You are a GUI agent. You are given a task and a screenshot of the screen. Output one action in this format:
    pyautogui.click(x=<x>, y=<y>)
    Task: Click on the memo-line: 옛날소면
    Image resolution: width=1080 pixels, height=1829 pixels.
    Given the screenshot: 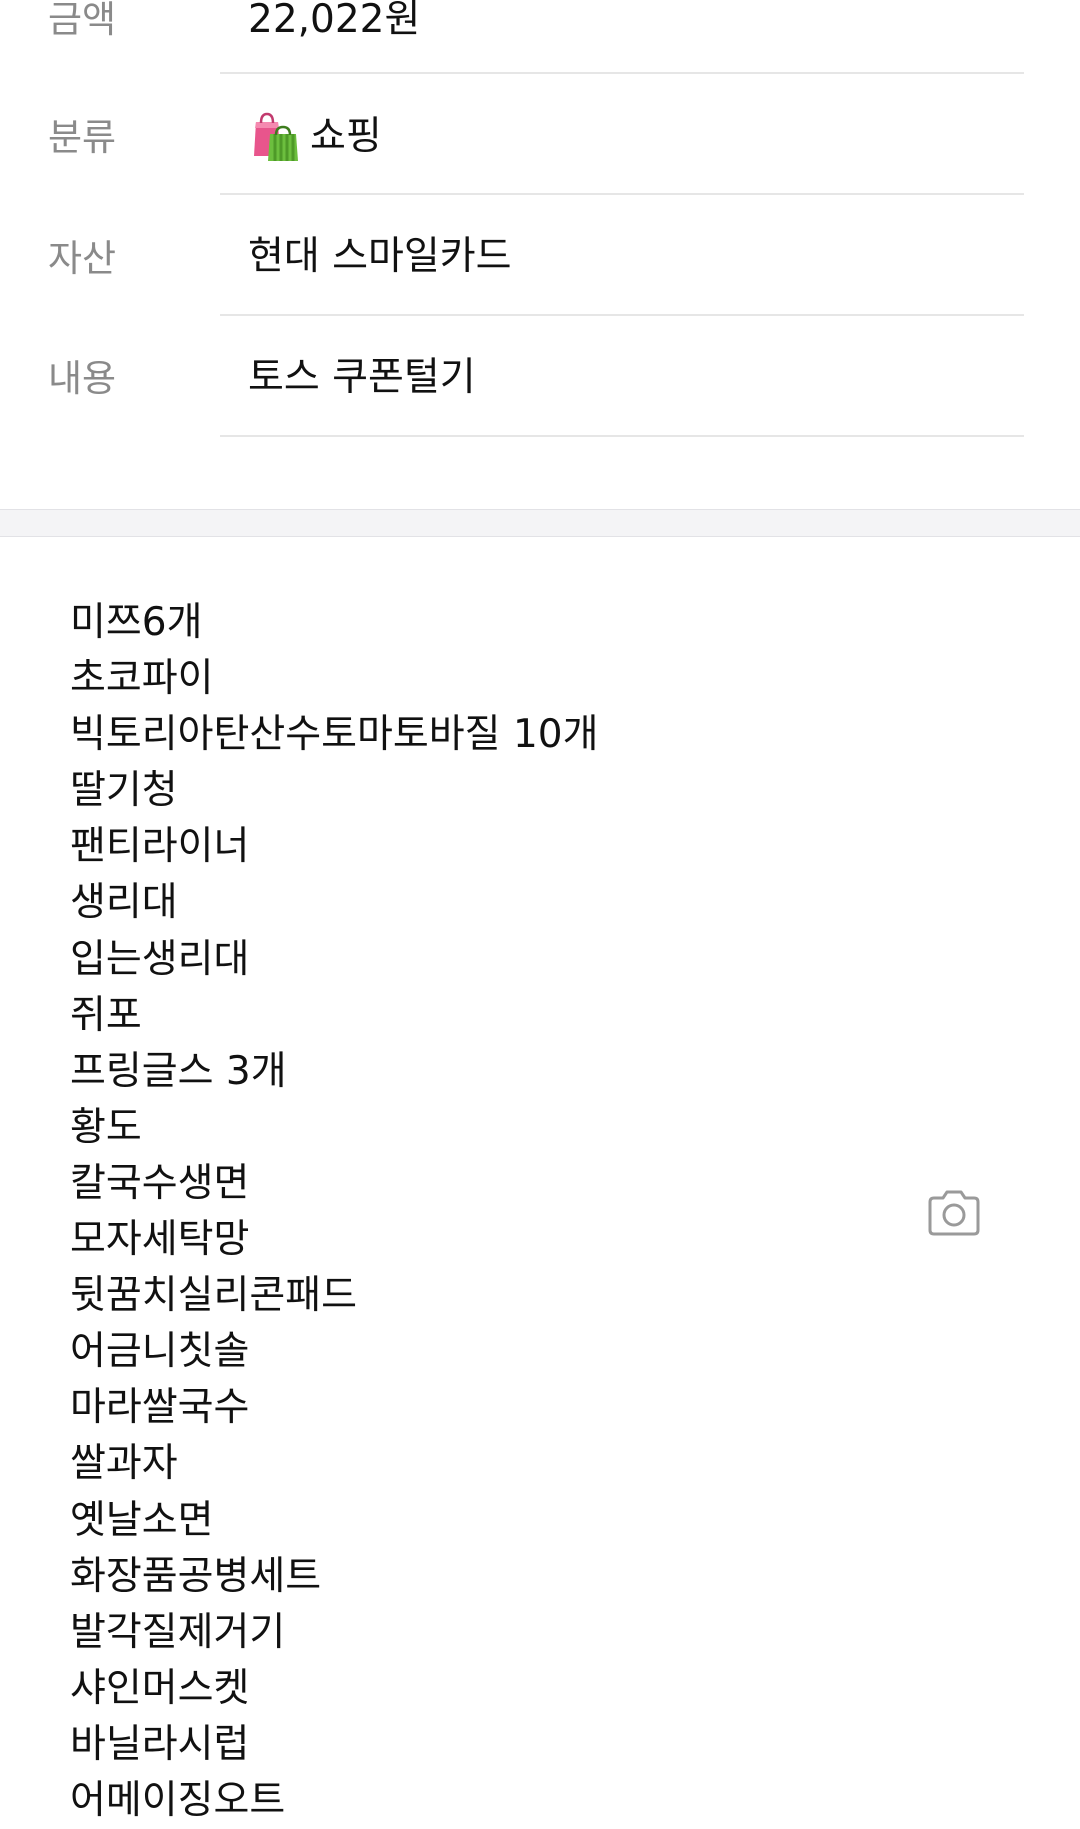 What is the action you would take?
    pyautogui.click(x=142, y=1520)
    